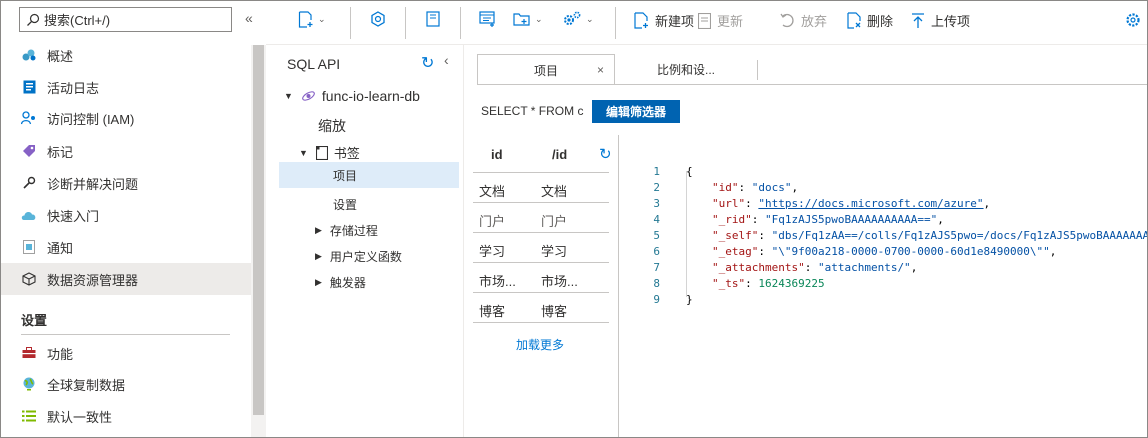 The height and width of the screenshot is (438, 1148). What do you see at coordinates (1133, 20) in the screenshot?
I see `settings-button` at bounding box center [1133, 20].